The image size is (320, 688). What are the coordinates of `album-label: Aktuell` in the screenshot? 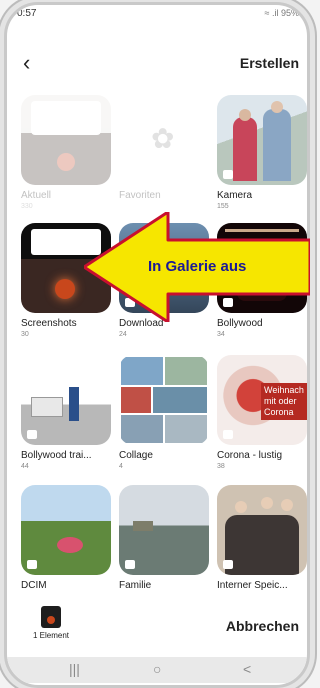 It's located at (36, 195).